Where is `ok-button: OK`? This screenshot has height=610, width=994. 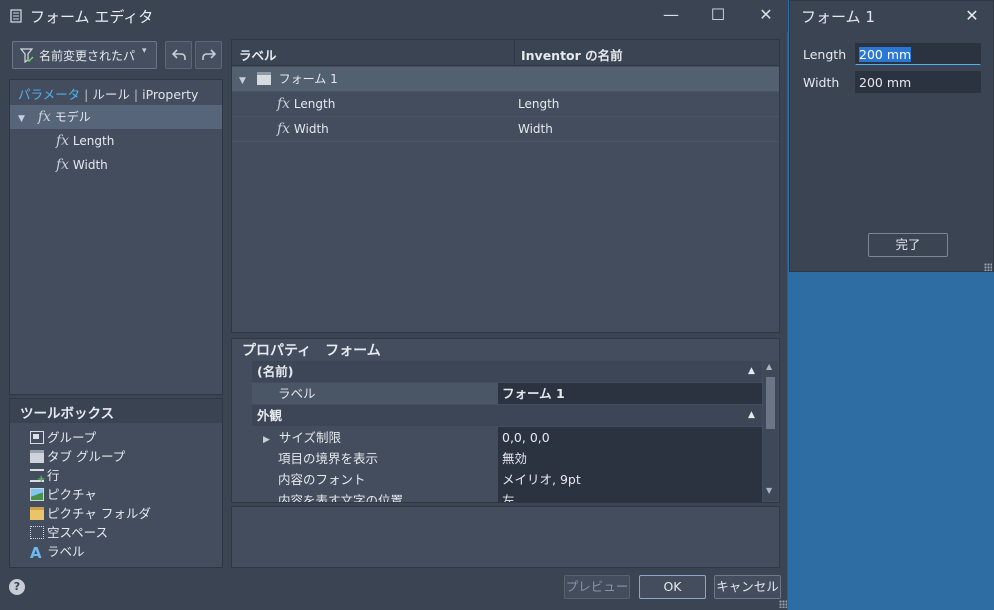
ok-button: OK is located at coordinates (672, 587).